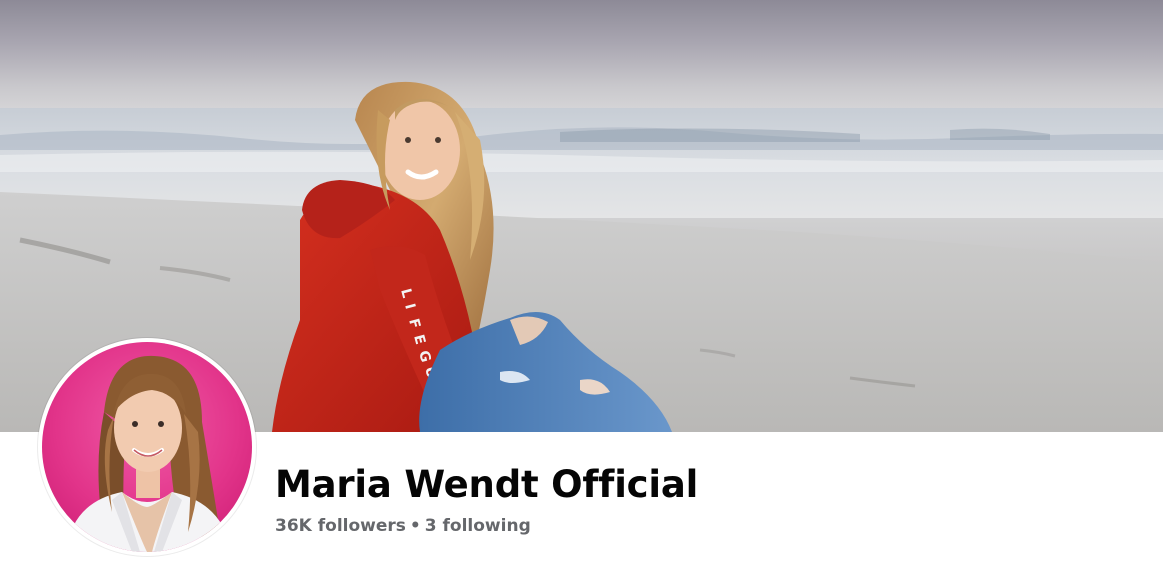 The image size is (1163, 576). I want to click on profile-picture, so click(147, 447).